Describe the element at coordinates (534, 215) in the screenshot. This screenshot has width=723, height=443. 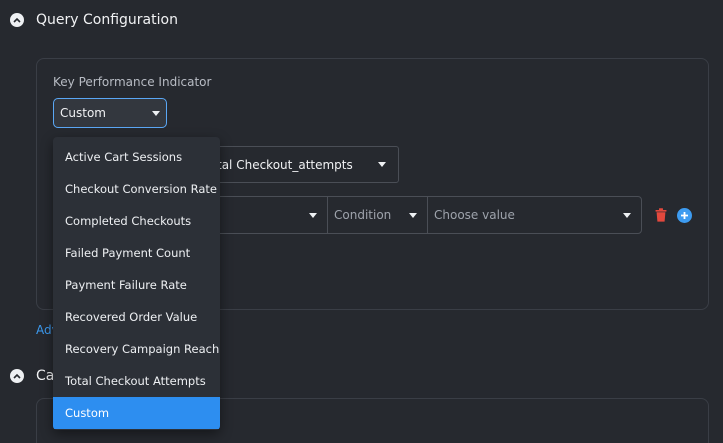
I see `filter-value-select: Choose value` at that location.